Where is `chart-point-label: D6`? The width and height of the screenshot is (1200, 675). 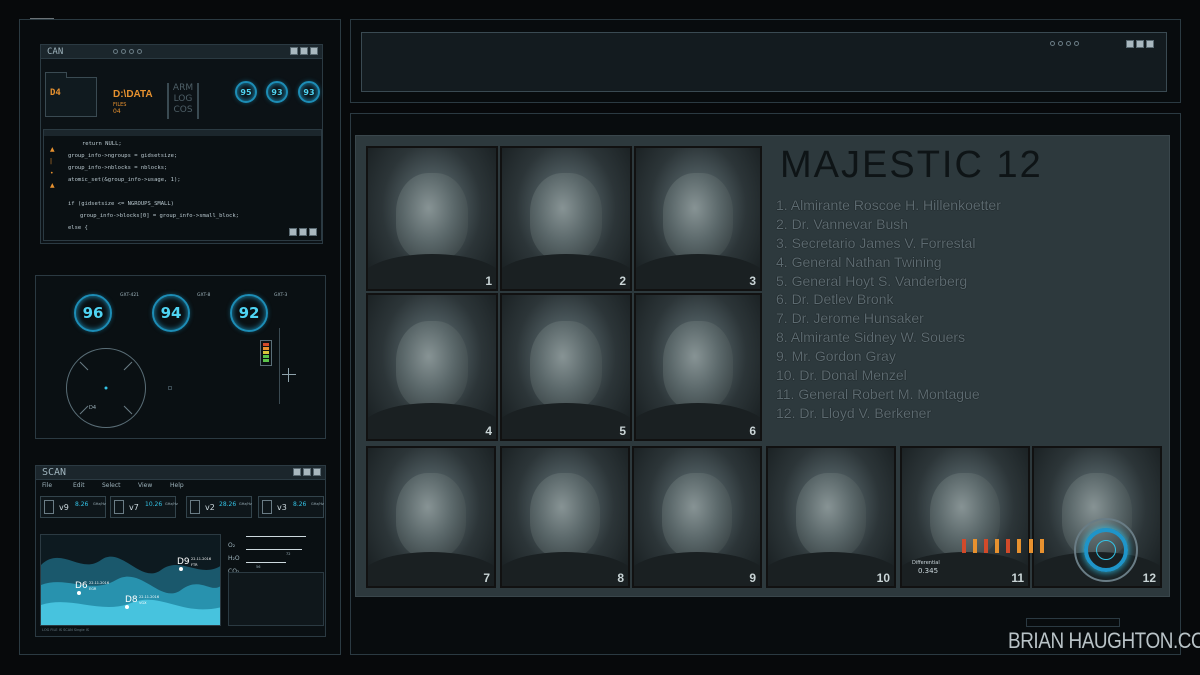 chart-point-label: D6 is located at coordinates (81, 586).